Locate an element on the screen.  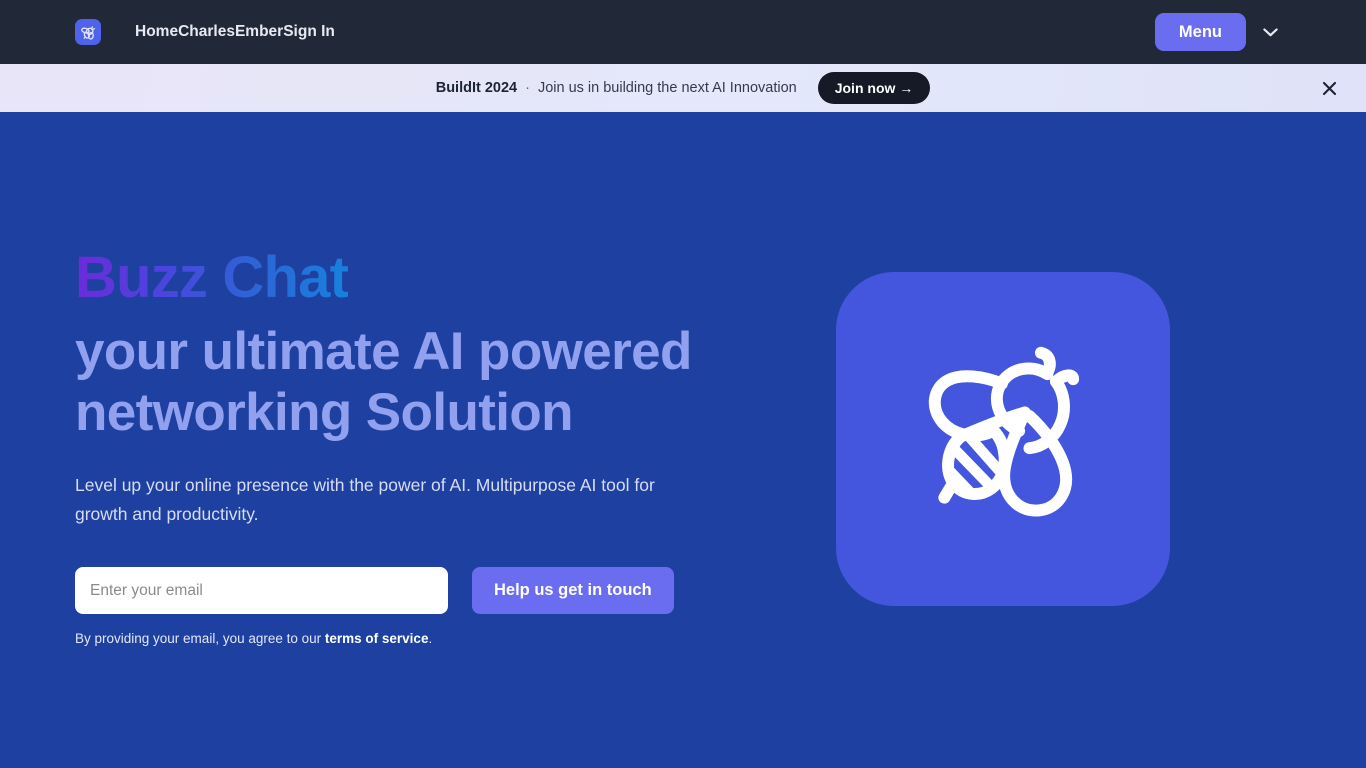
email-input is located at coordinates (261, 591).